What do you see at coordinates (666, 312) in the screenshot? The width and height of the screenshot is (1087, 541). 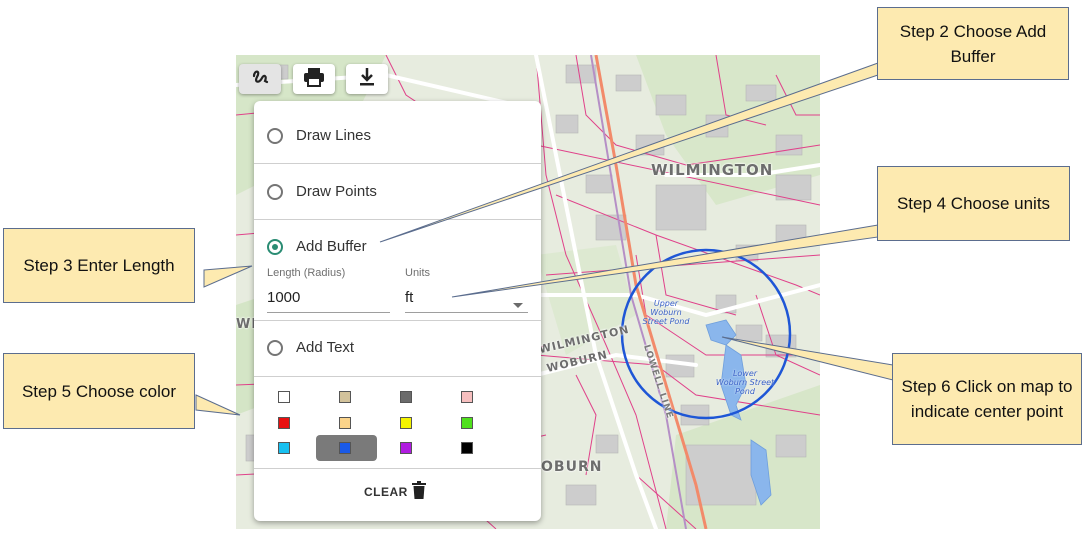 I see `map-label-upper-pond: Upper Woburn Street Pond` at bounding box center [666, 312].